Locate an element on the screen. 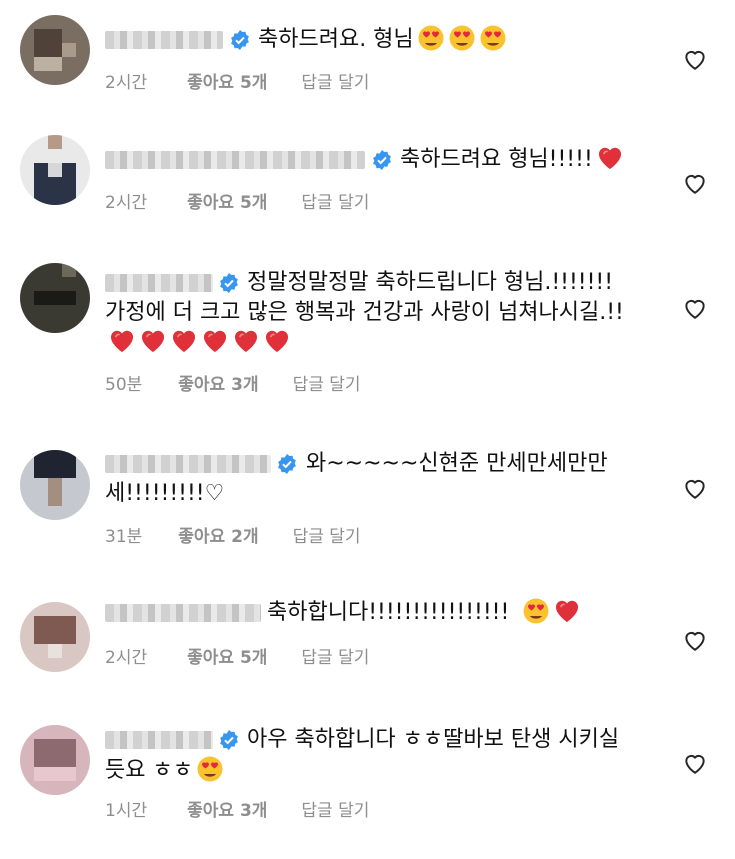 The height and width of the screenshot is (859, 735). comment-text: 아우 축하합니다 ㅎㅎ딸바보 탄생 시키실 is located at coordinates (433, 739).